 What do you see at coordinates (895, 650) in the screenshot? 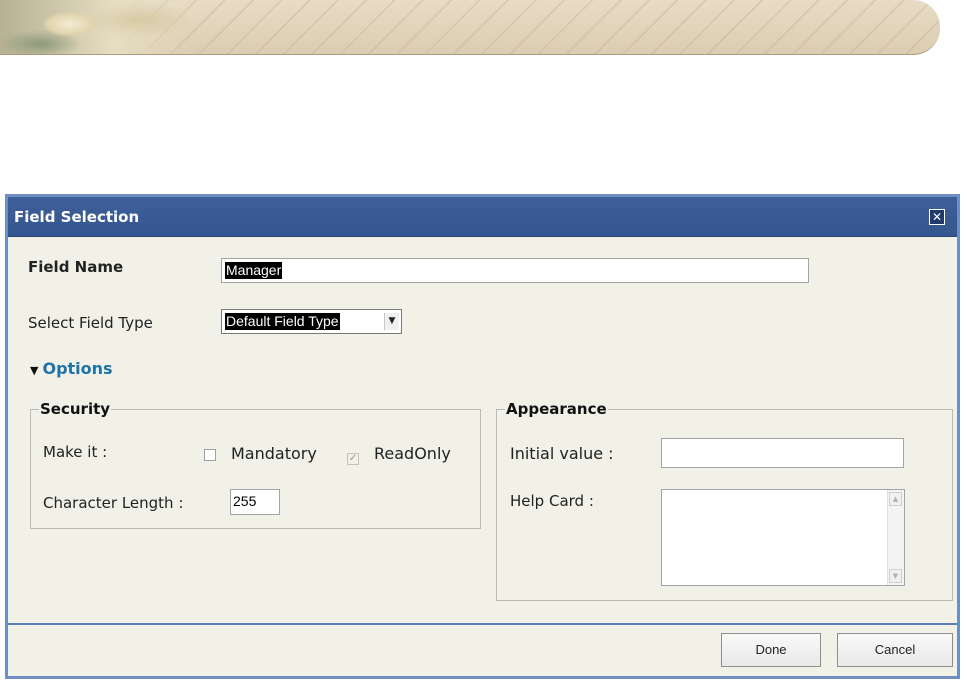
I see `cancel-button: Cancel` at bounding box center [895, 650].